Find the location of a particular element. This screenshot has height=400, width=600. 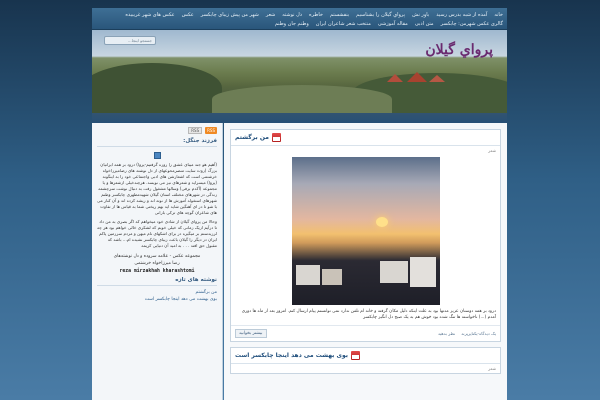

sidebar-heading: فرزند جنگل: is located at coordinates (157, 142).